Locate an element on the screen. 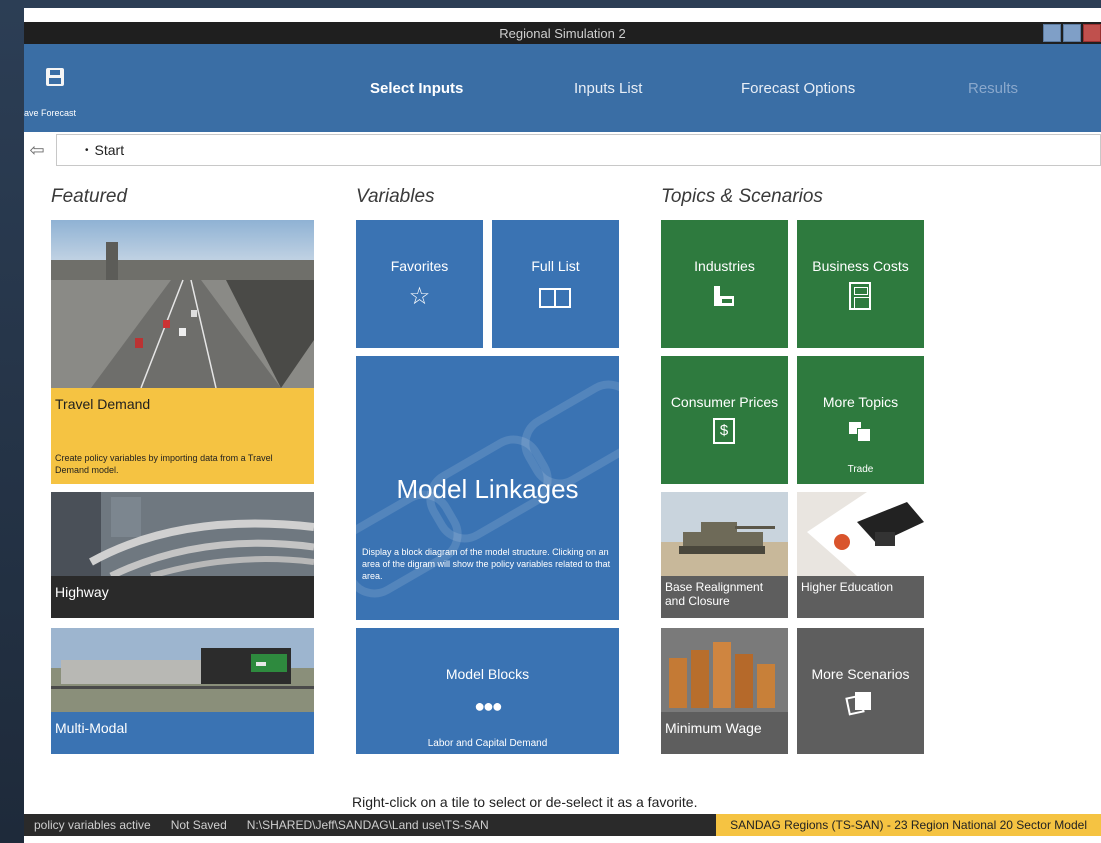 The height and width of the screenshot is (843, 1101). tile-favorites: Favorites ☆ is located at coordinates (419, 284).